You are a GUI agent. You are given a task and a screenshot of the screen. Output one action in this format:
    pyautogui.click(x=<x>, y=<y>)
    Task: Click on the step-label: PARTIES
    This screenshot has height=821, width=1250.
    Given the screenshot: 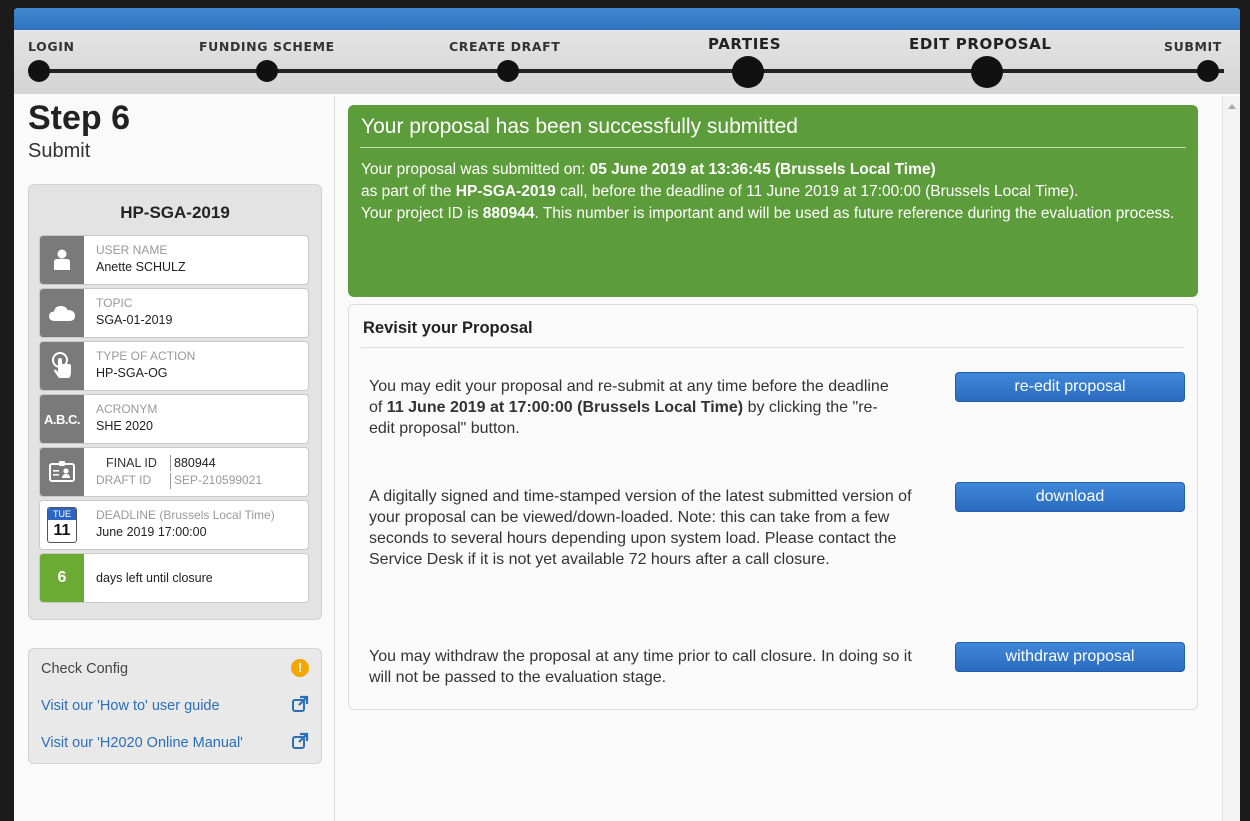 What is the action you would take?
    pyautogui.click(x=745, y=44)
    